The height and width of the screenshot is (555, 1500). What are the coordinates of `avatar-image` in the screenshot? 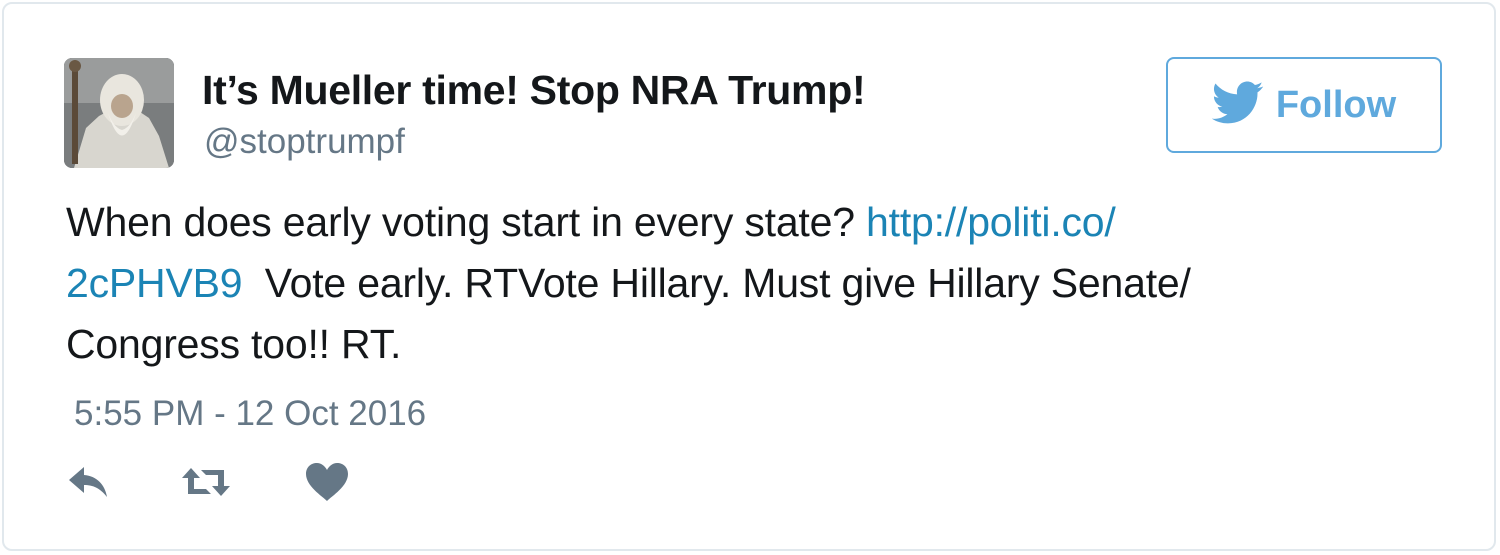 It's located at (119, 113).